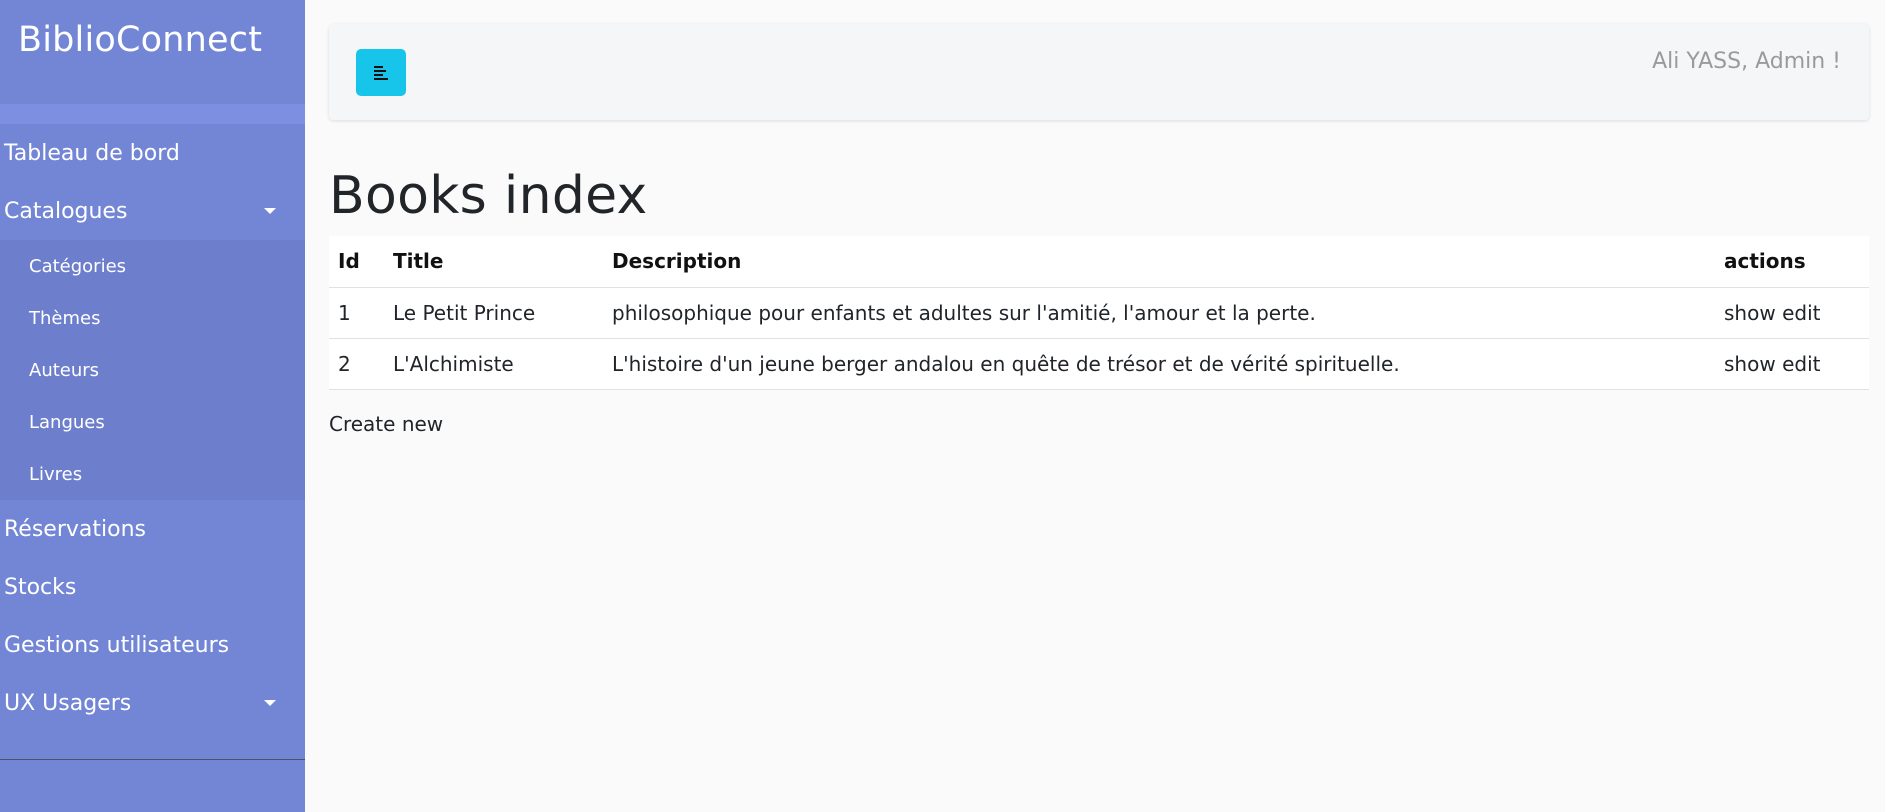  What do you see at coordinates (152, 44) in the screenshot?
I see `brand-logo: BiblioConnect` at bounding box center [152, 44].